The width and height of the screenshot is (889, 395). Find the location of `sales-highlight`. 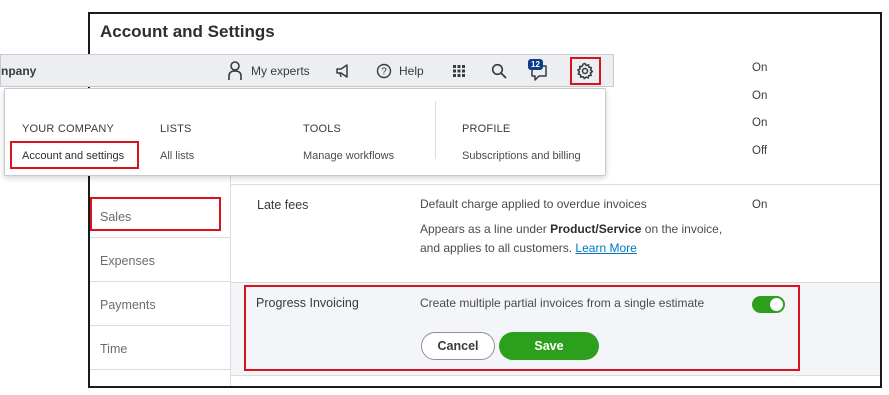

sales-highlight is located at coordinates (155, 214).